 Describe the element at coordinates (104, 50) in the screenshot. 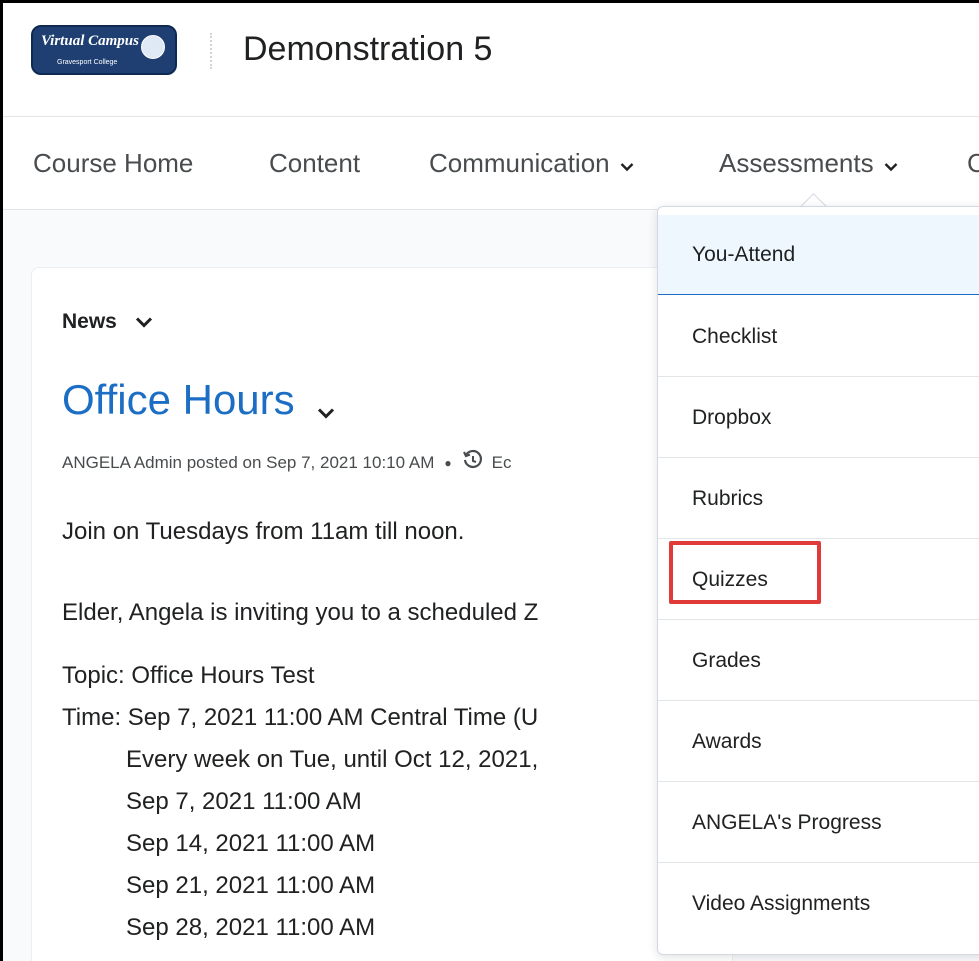

I see `campus-logo: Virtual Campus Gravesport College` at that location.